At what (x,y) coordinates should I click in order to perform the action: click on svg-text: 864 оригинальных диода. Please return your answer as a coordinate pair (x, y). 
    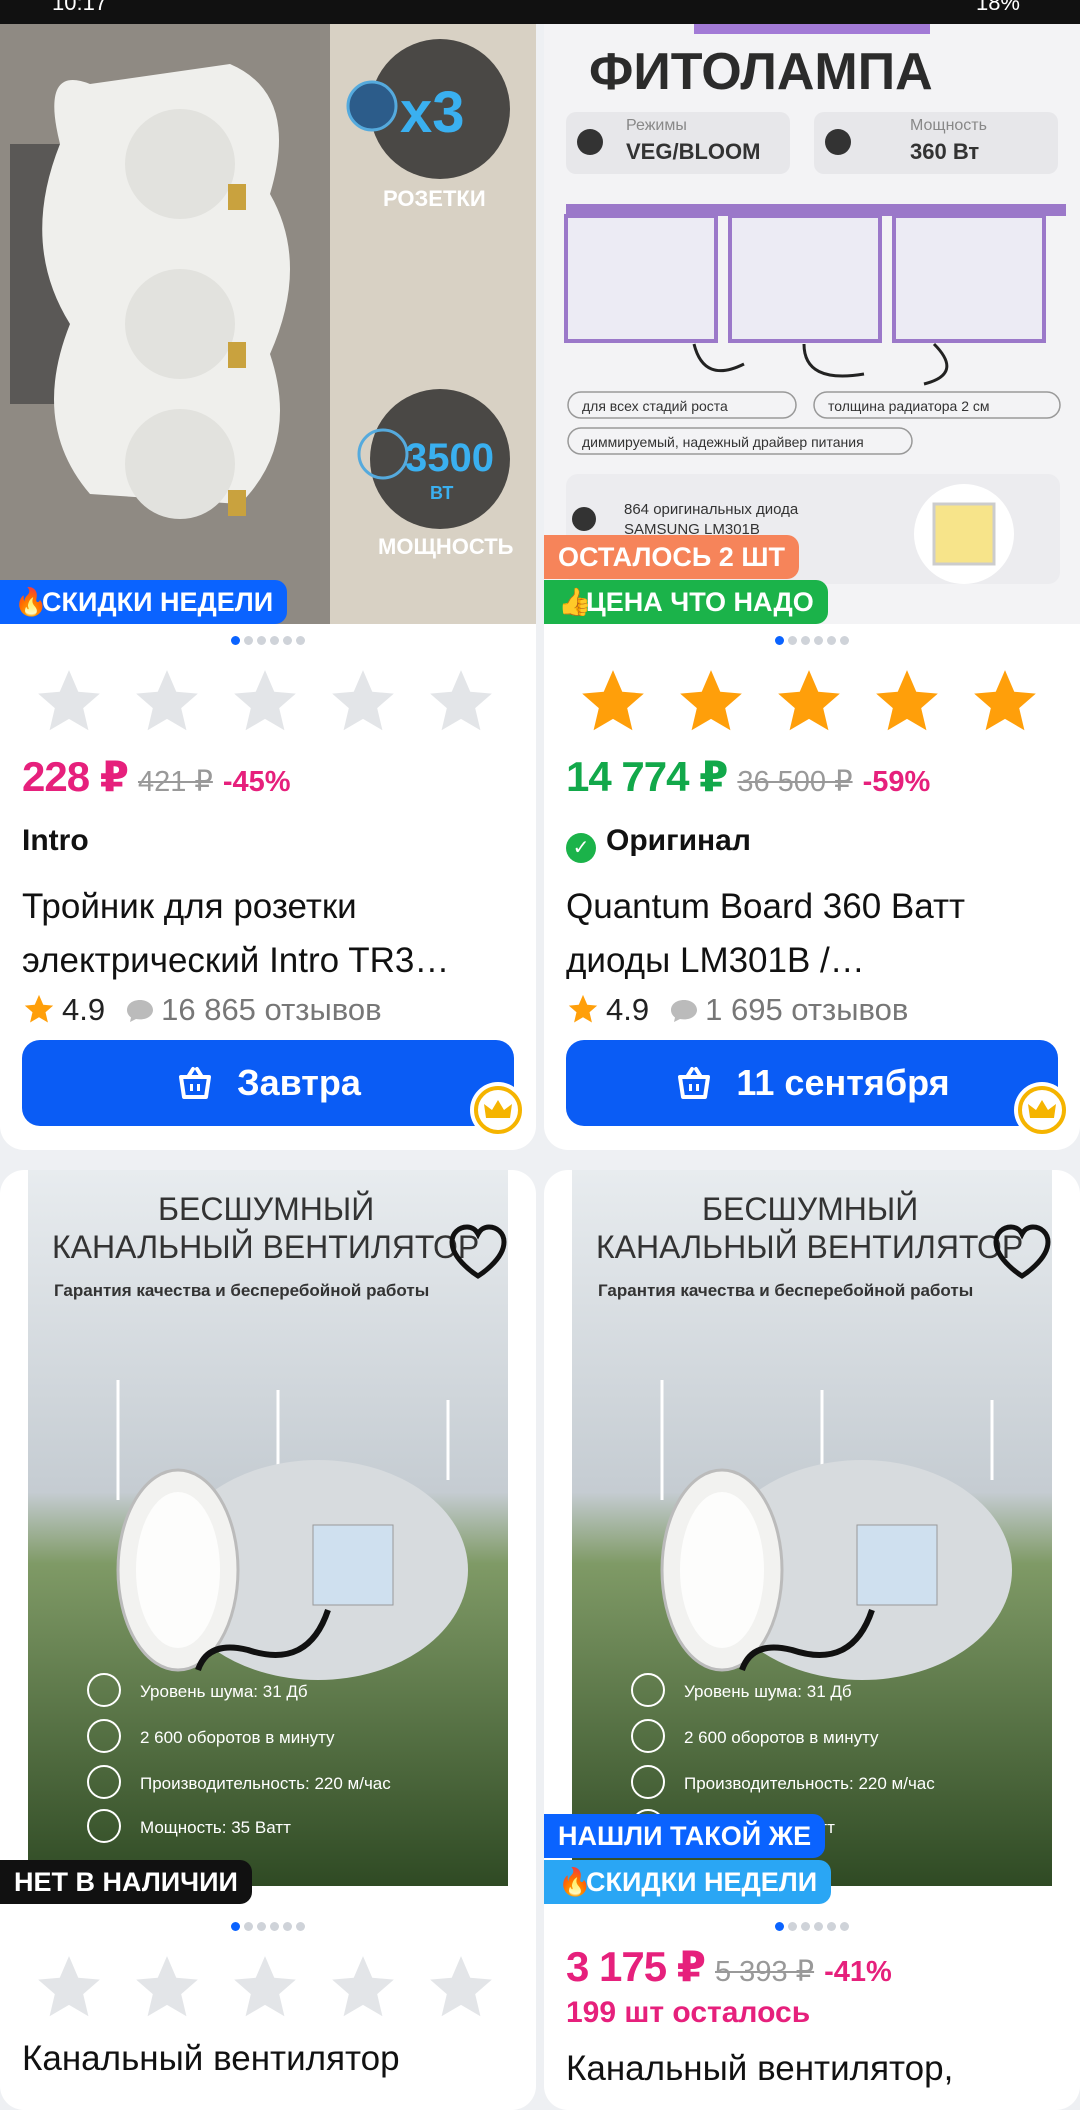
    Looking at the image, I should click on (711, 509).